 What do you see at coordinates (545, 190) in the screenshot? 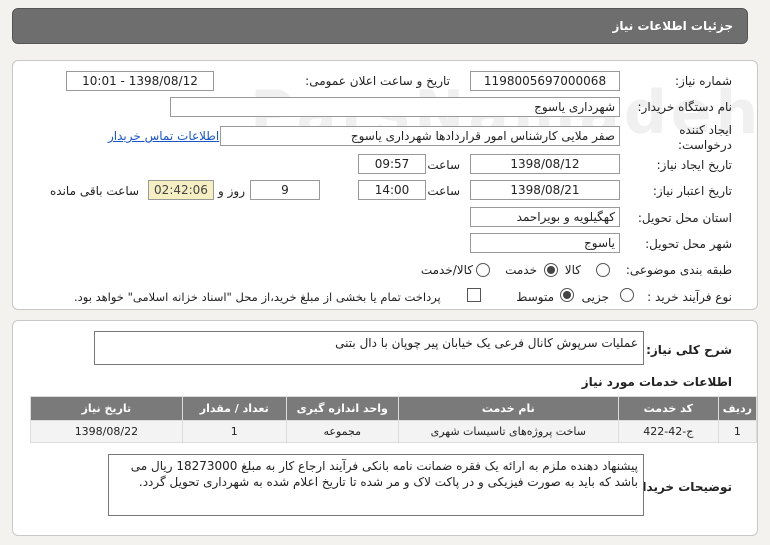
I see `validity-date-field: 1398/08/21` at bounding box center [545, 190].